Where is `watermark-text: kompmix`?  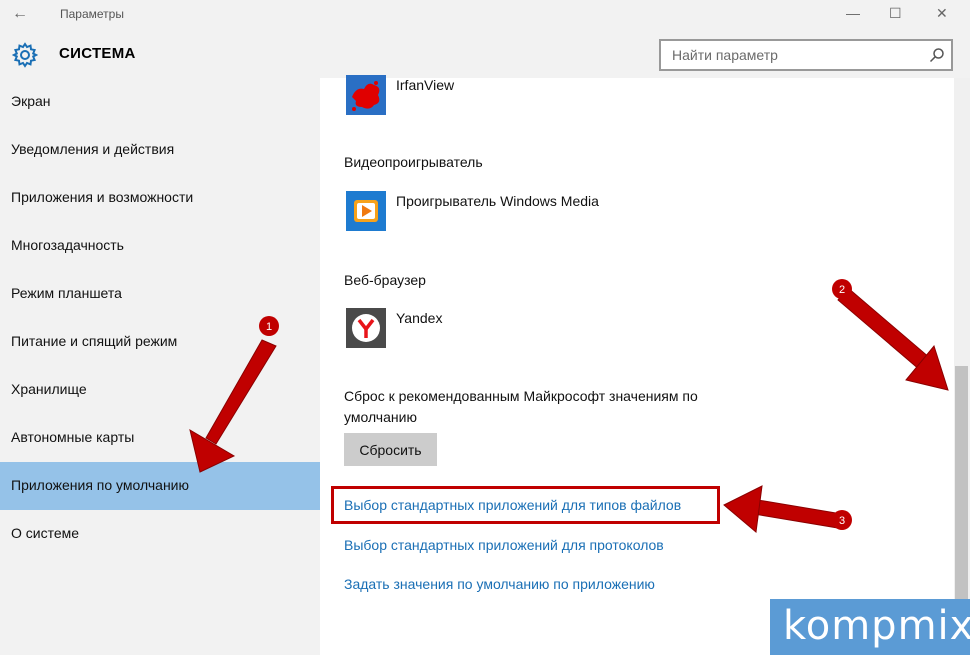
watermark-text: kompmix is located at coordinates (876, 626).